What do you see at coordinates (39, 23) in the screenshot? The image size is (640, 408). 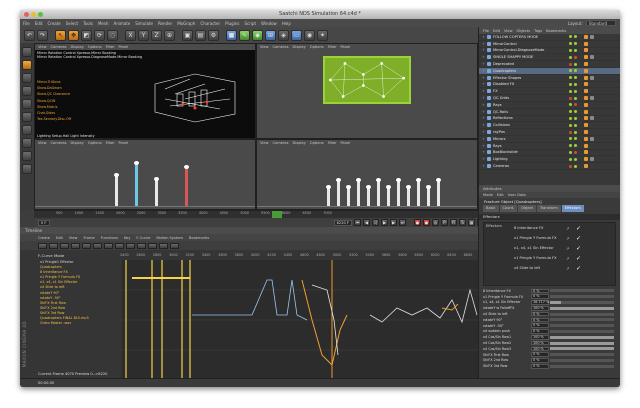 I see `menu-item-edit: Edit` at bounding box center [39, 23].